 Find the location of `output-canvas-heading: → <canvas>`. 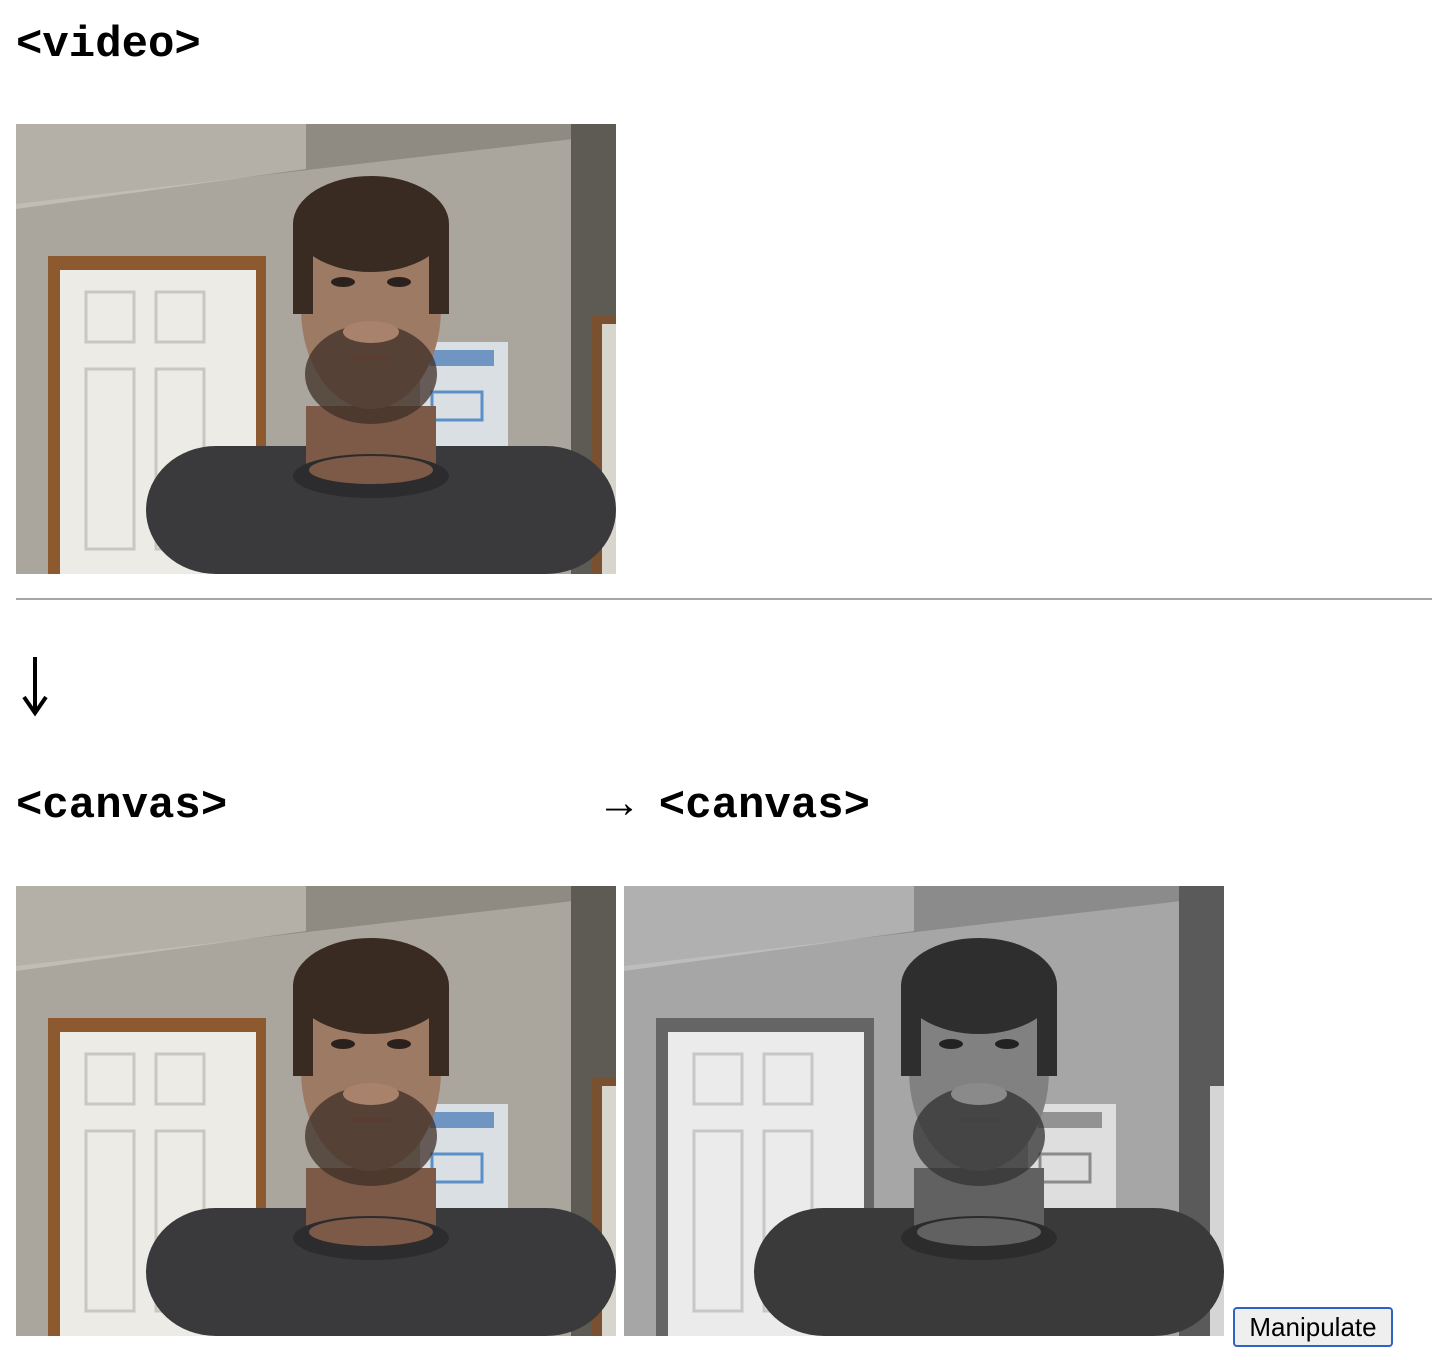

output-canvas-heading: → <canvas> is located at coordinates (738, 806).